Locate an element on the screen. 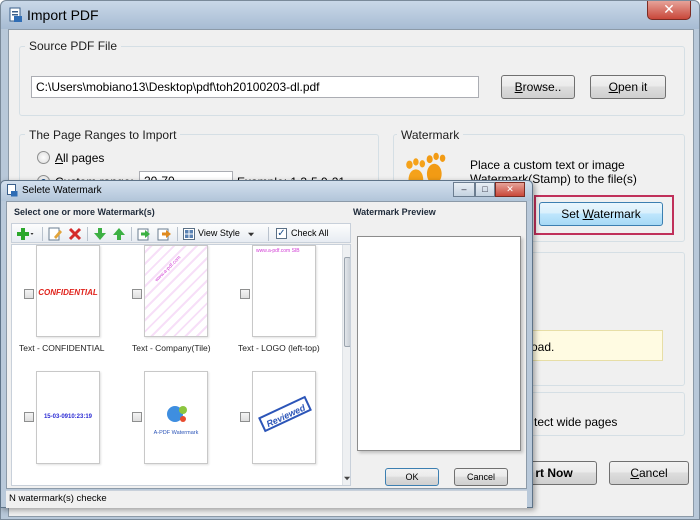 Image resolution: width=700 pixels, height=531 pixels. delete-icon is located at coordinates (75, 234).